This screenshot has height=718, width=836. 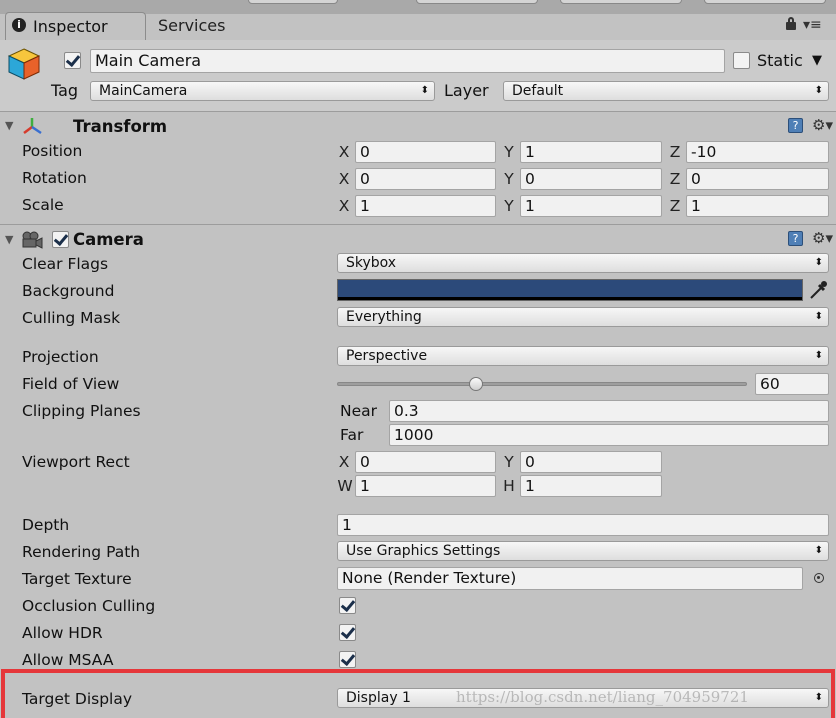 I want to click on far-input: 1000, so click(x=609, y=435).